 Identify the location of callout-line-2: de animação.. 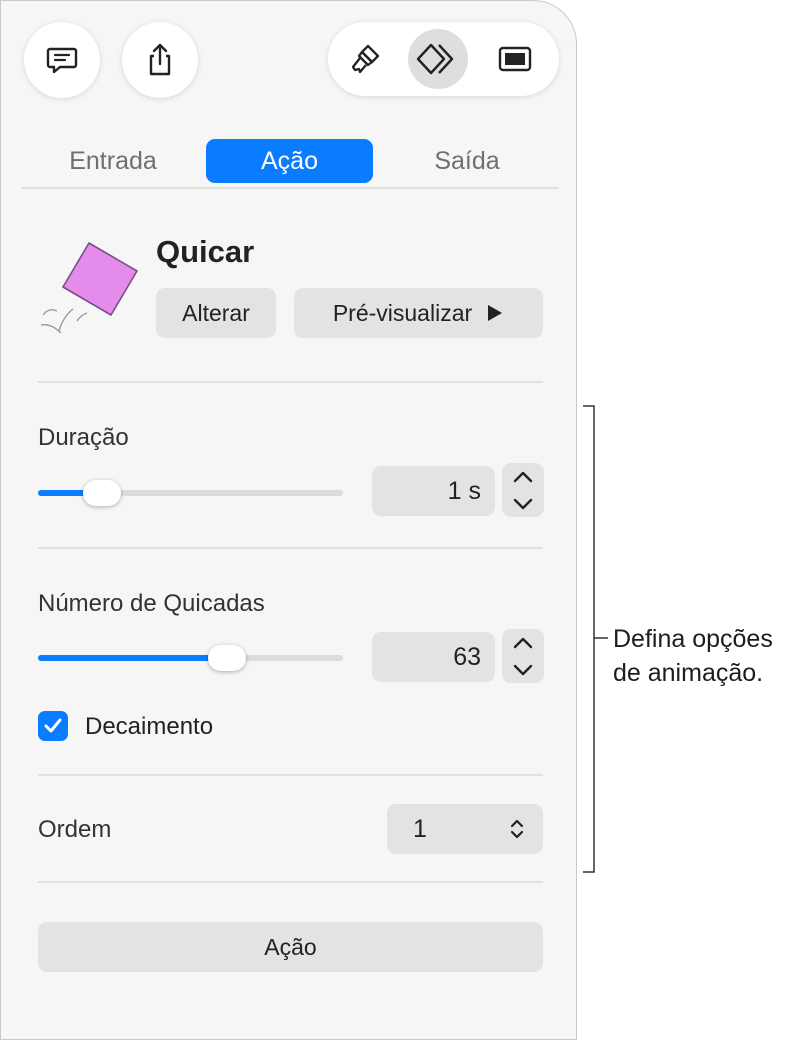
(688, 673).